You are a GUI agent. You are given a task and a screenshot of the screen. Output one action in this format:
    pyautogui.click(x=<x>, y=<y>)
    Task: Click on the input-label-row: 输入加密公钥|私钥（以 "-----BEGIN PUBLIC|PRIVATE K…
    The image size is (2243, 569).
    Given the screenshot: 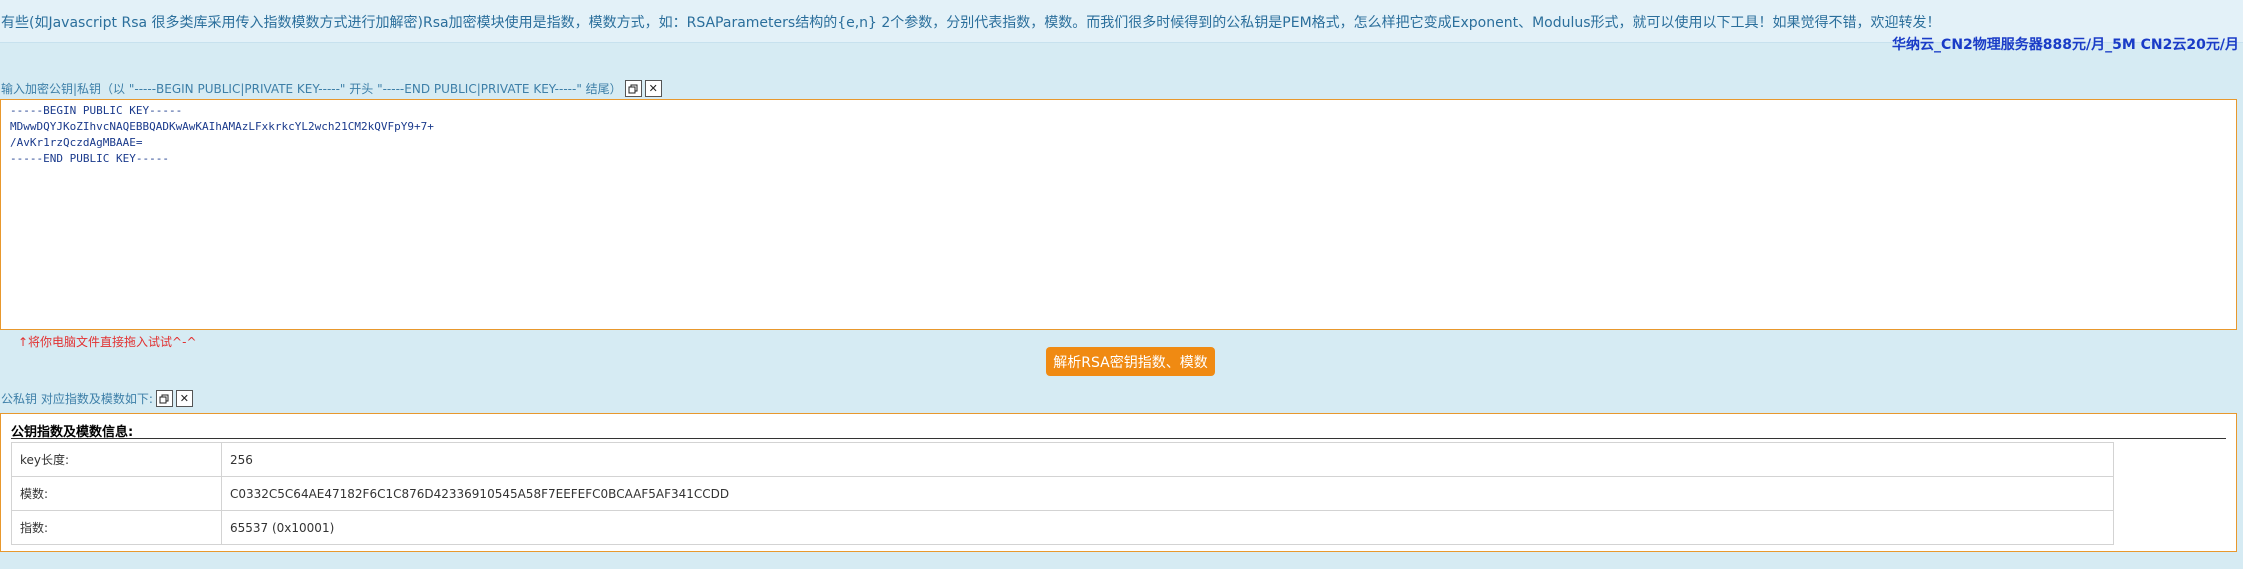 What is the action you would take?
    pyautogui.click(x=331, y=88)
    